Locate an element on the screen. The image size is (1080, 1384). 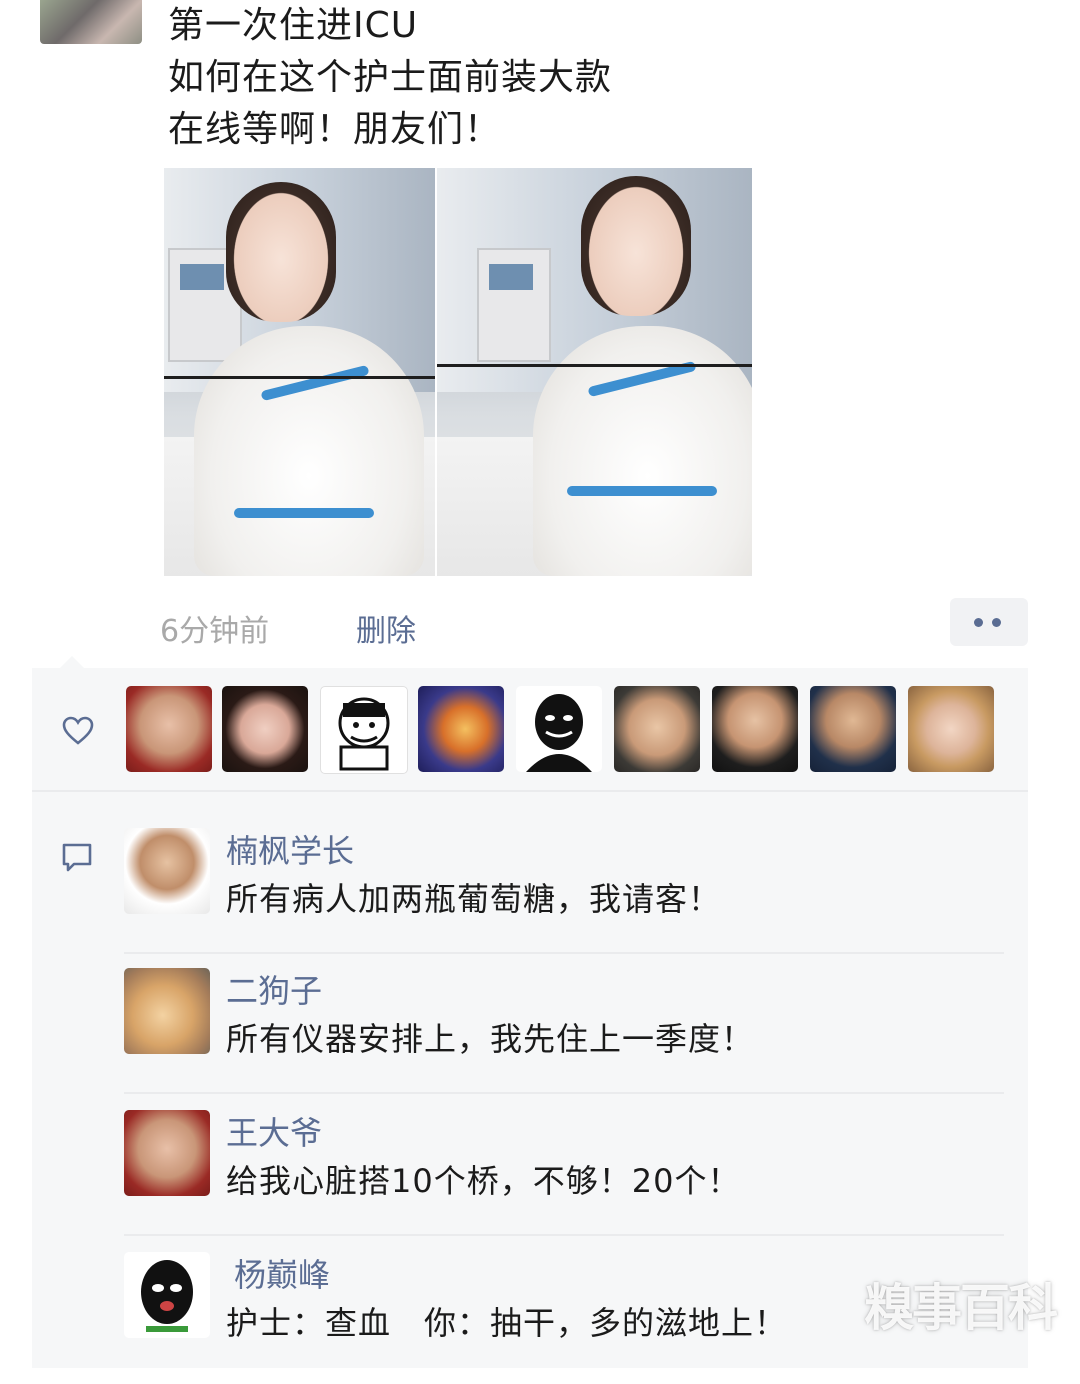
comment-item: 王大爷 给我心脏搭10个桥，不够！20个！ is located at coordinates (564, 1160).